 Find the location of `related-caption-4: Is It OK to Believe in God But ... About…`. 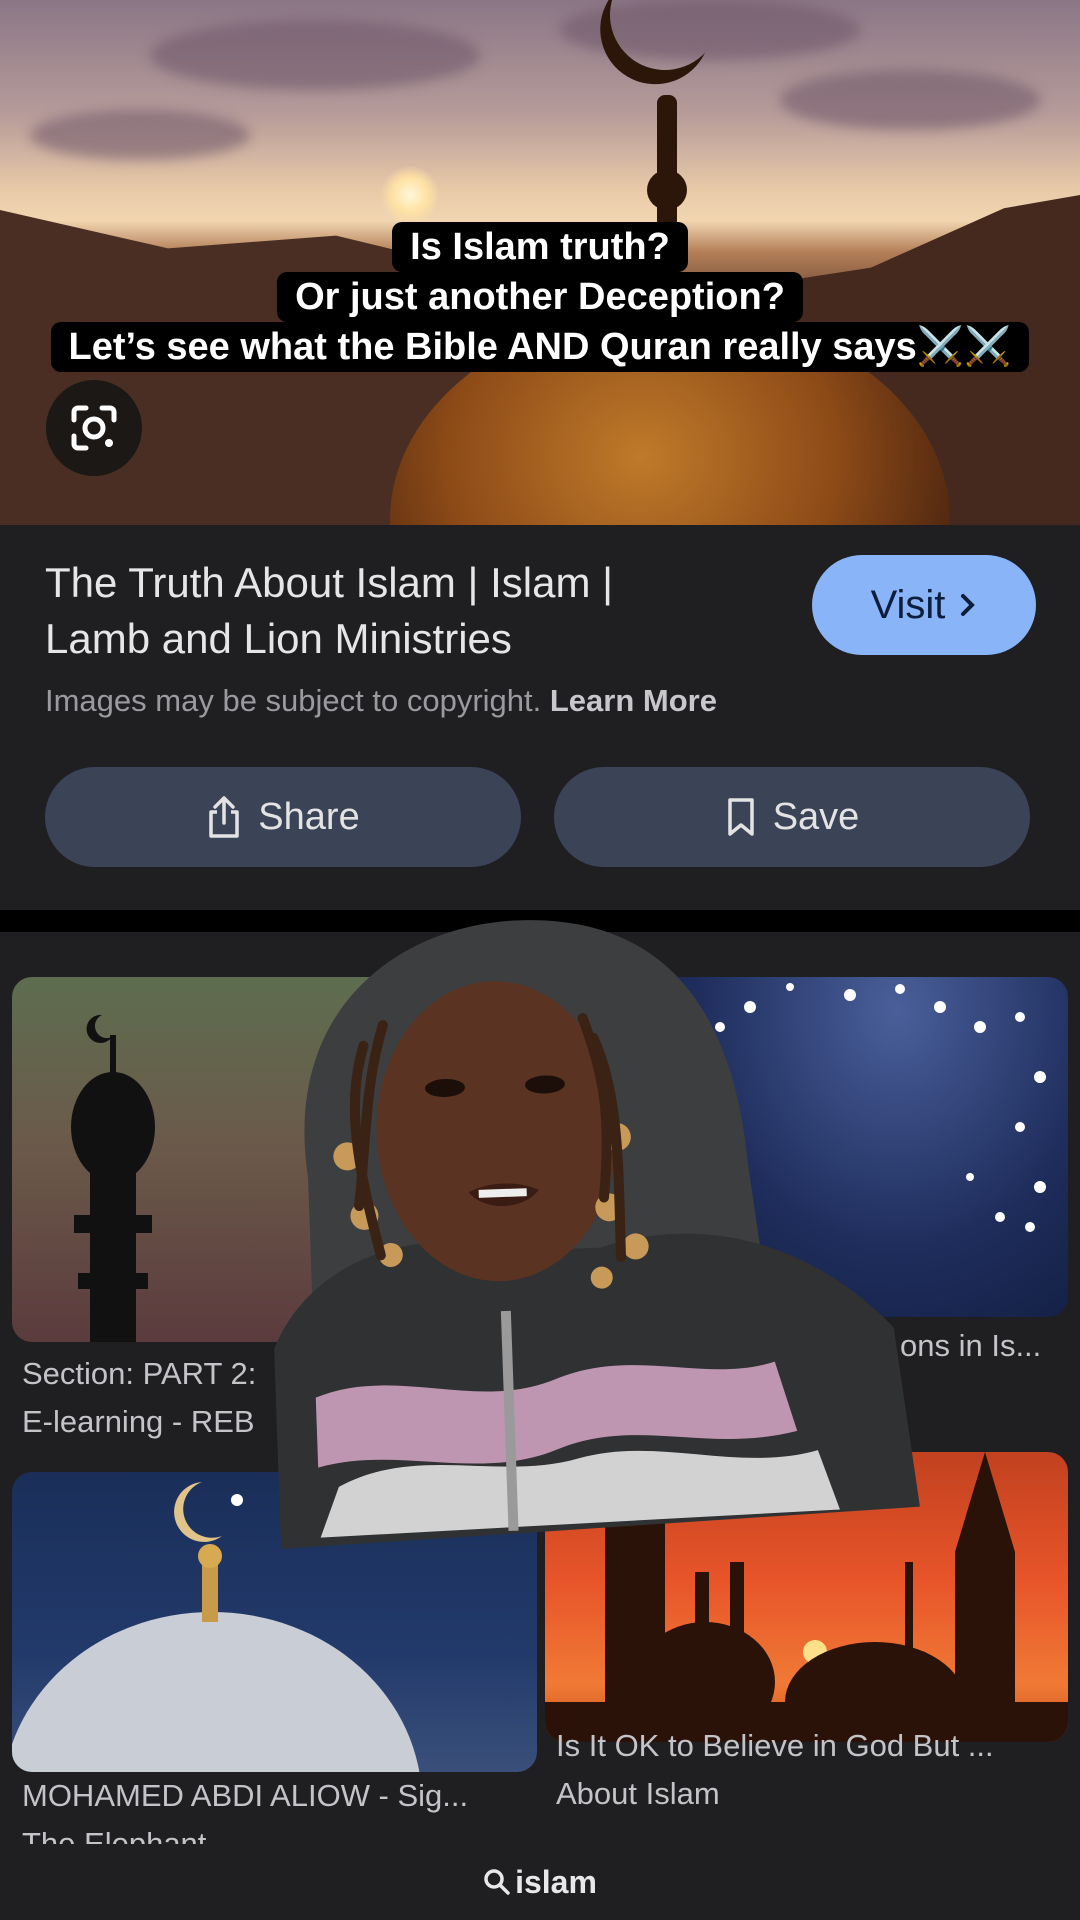

related-caption-4: Is It OK to Believe in God But ... About… is located at coordinates (775, 1770).